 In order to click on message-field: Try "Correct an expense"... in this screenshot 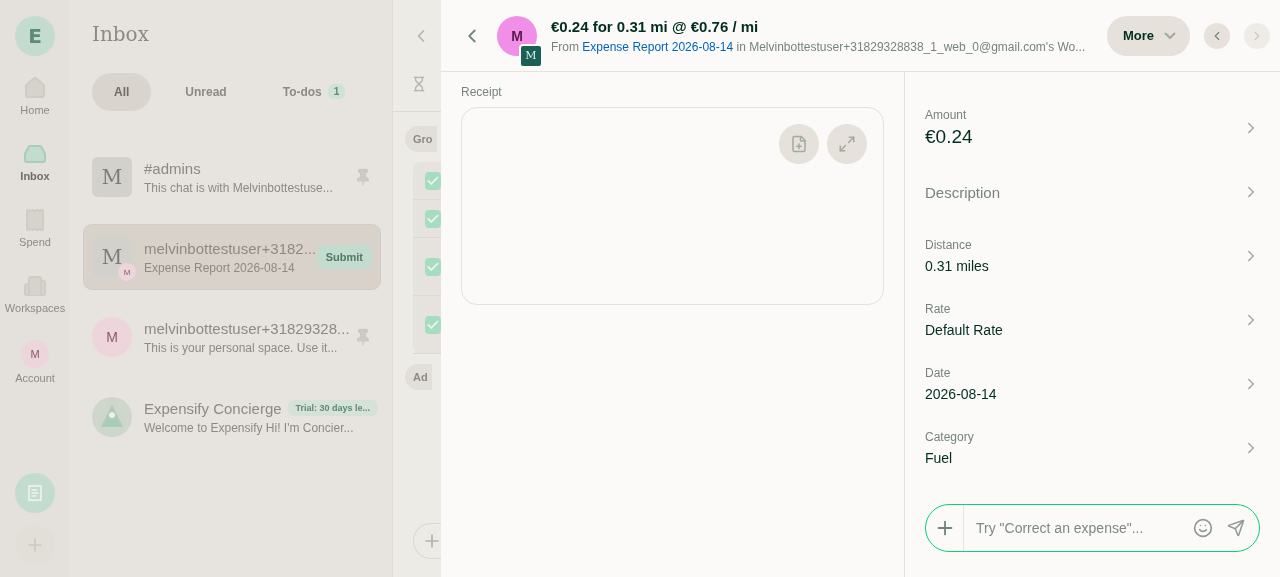, I will do `click(1078, 528)`.